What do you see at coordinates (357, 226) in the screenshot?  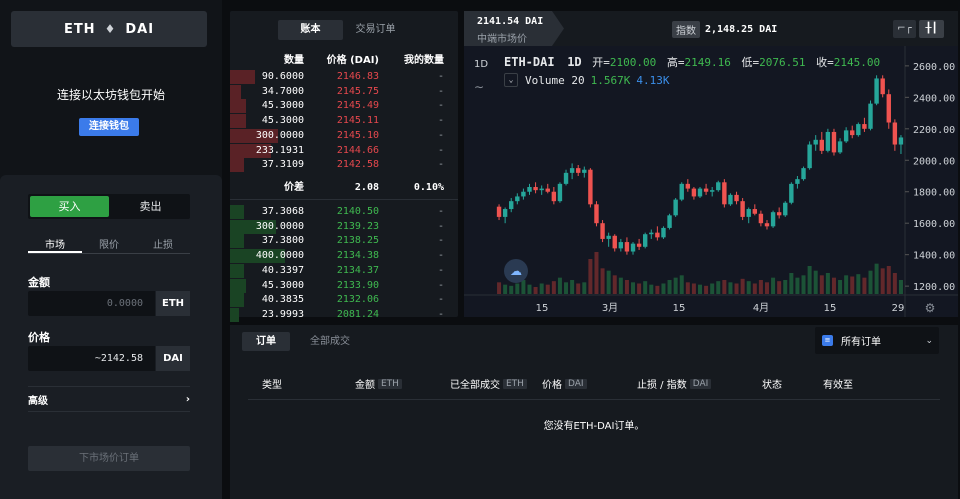 I see `bid-price: 2139.23` at bounding box center [357, 226].